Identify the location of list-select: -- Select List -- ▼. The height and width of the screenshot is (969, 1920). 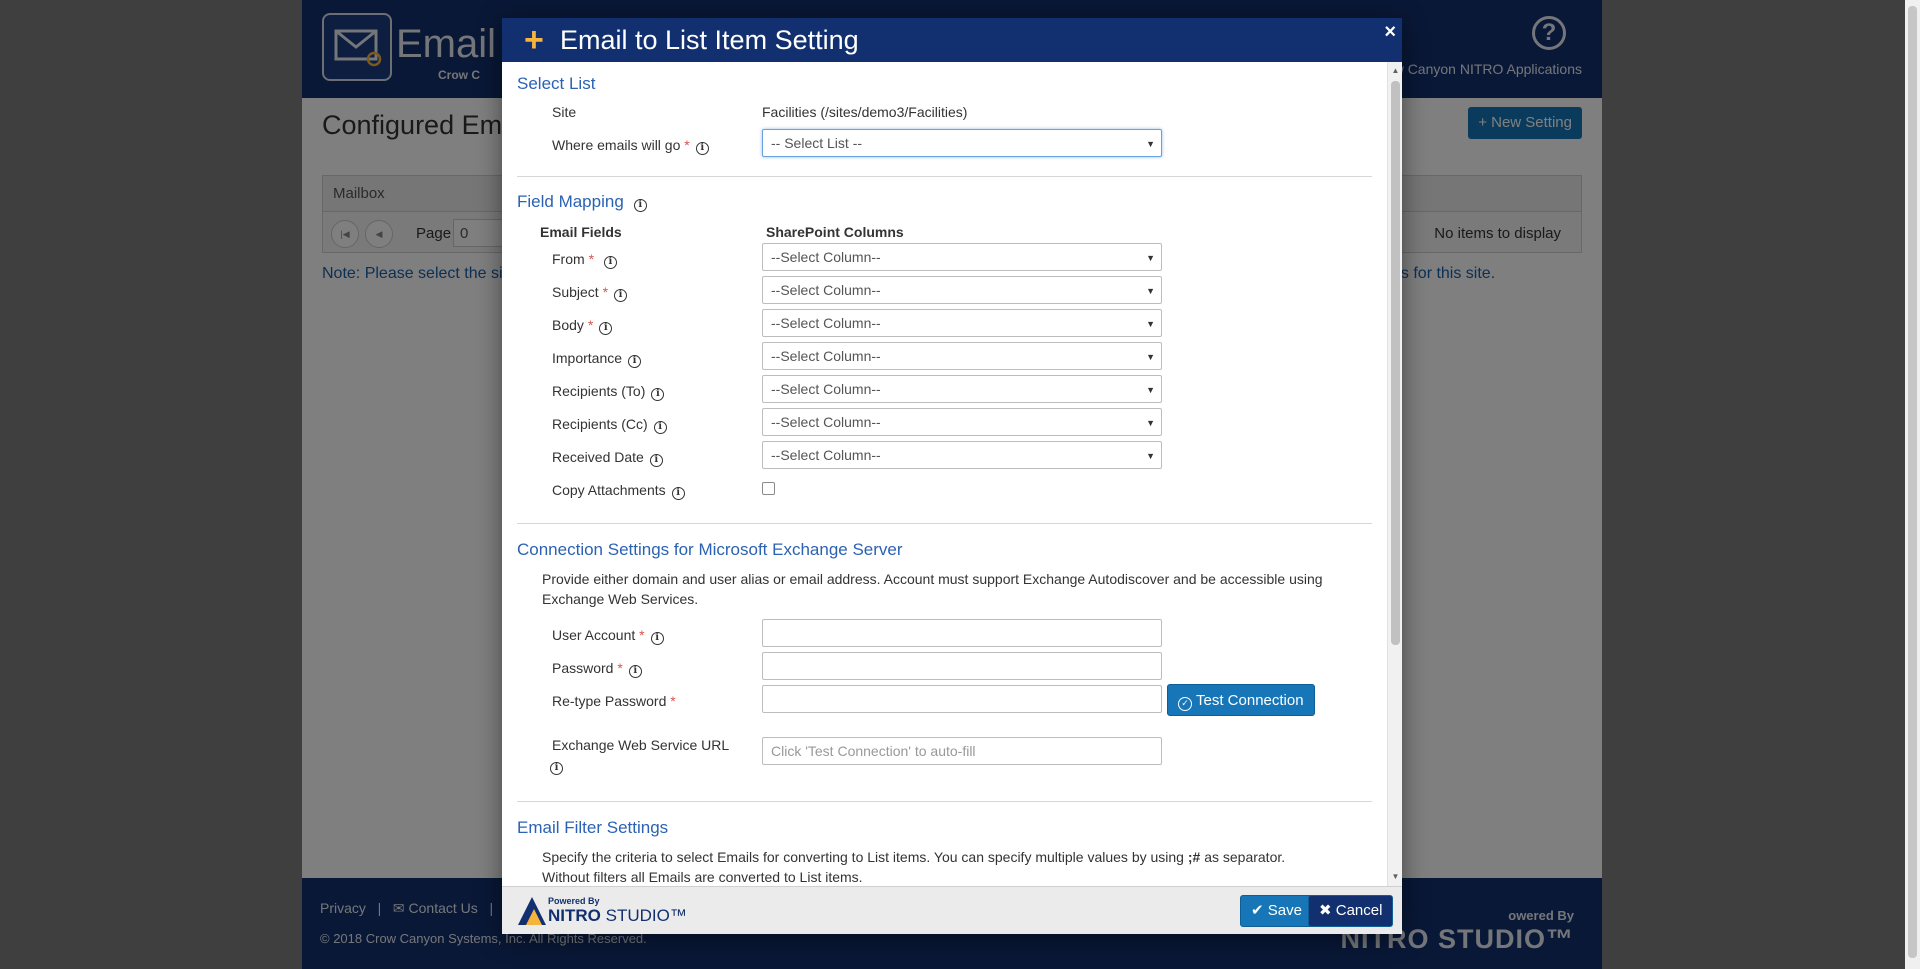
(962, 143).